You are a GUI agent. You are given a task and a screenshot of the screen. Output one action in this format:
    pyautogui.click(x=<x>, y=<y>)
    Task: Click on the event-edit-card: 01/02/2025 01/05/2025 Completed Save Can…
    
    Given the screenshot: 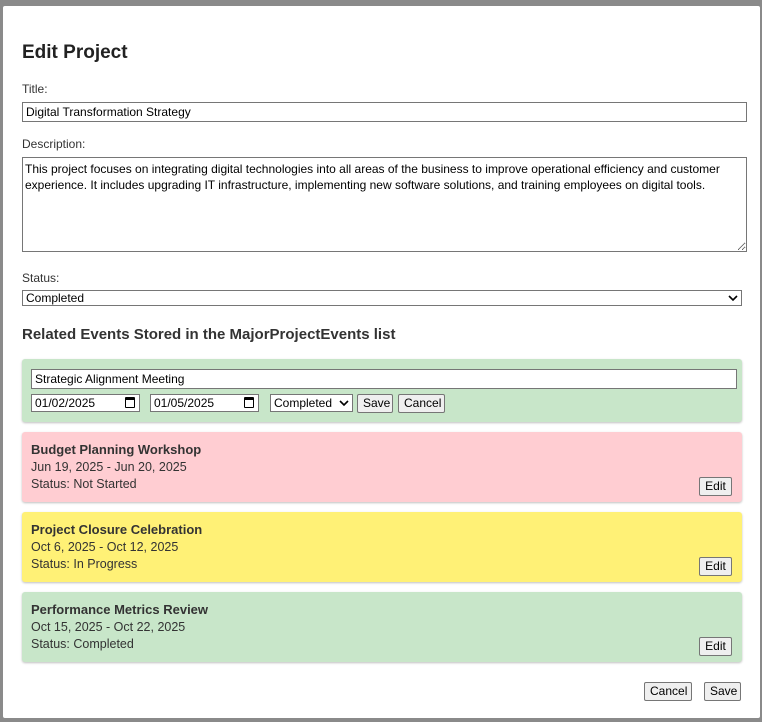 What is the action you would take?
    pyautogui.click(x=382, y=390)
    